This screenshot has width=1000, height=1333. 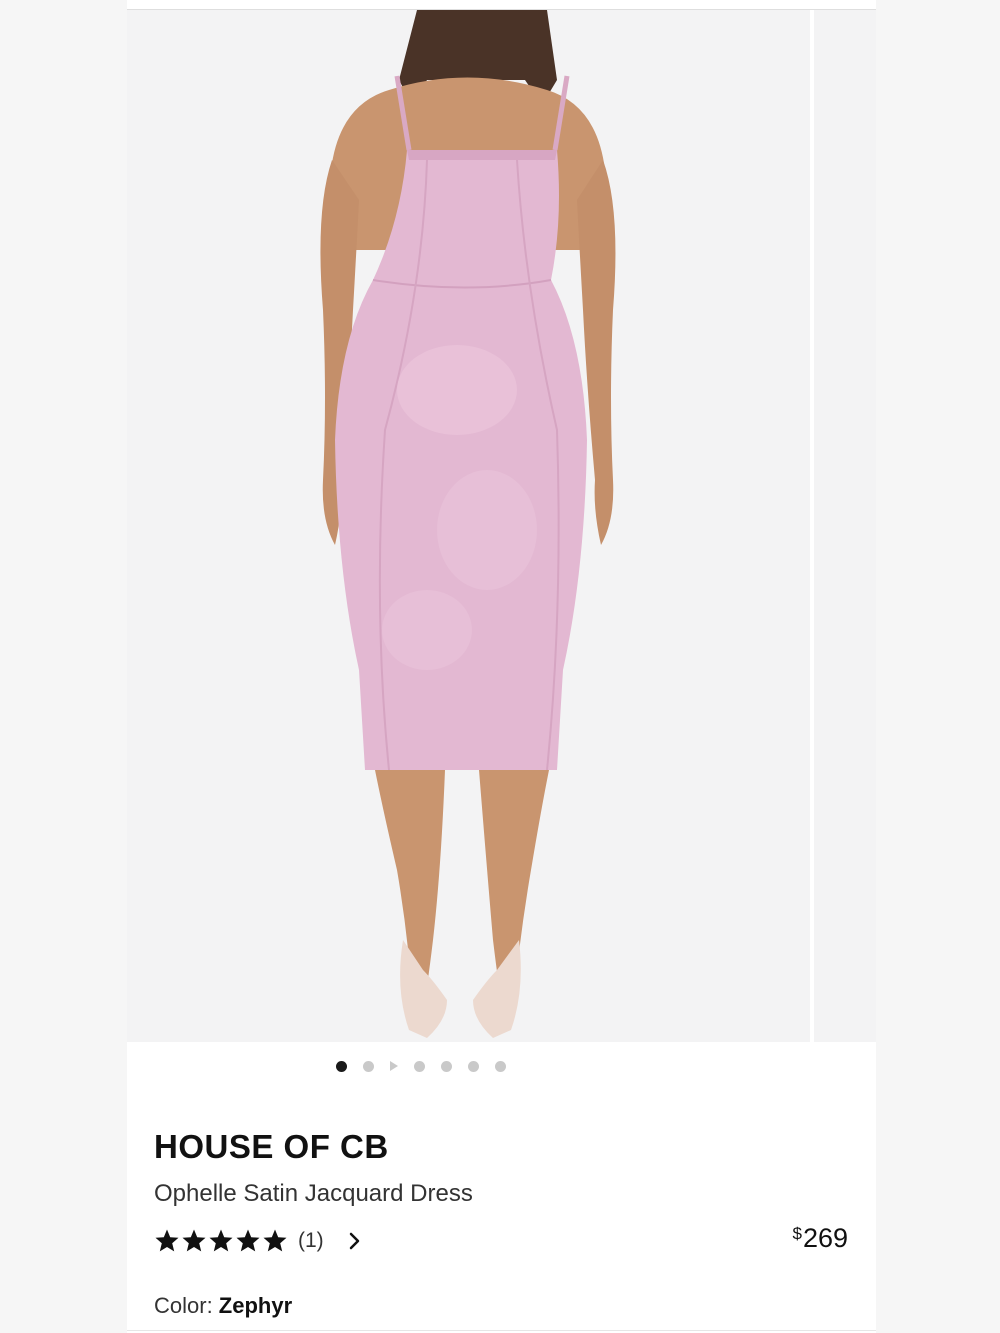 I want to click on next-image-peek, so click(x=845, y=526).